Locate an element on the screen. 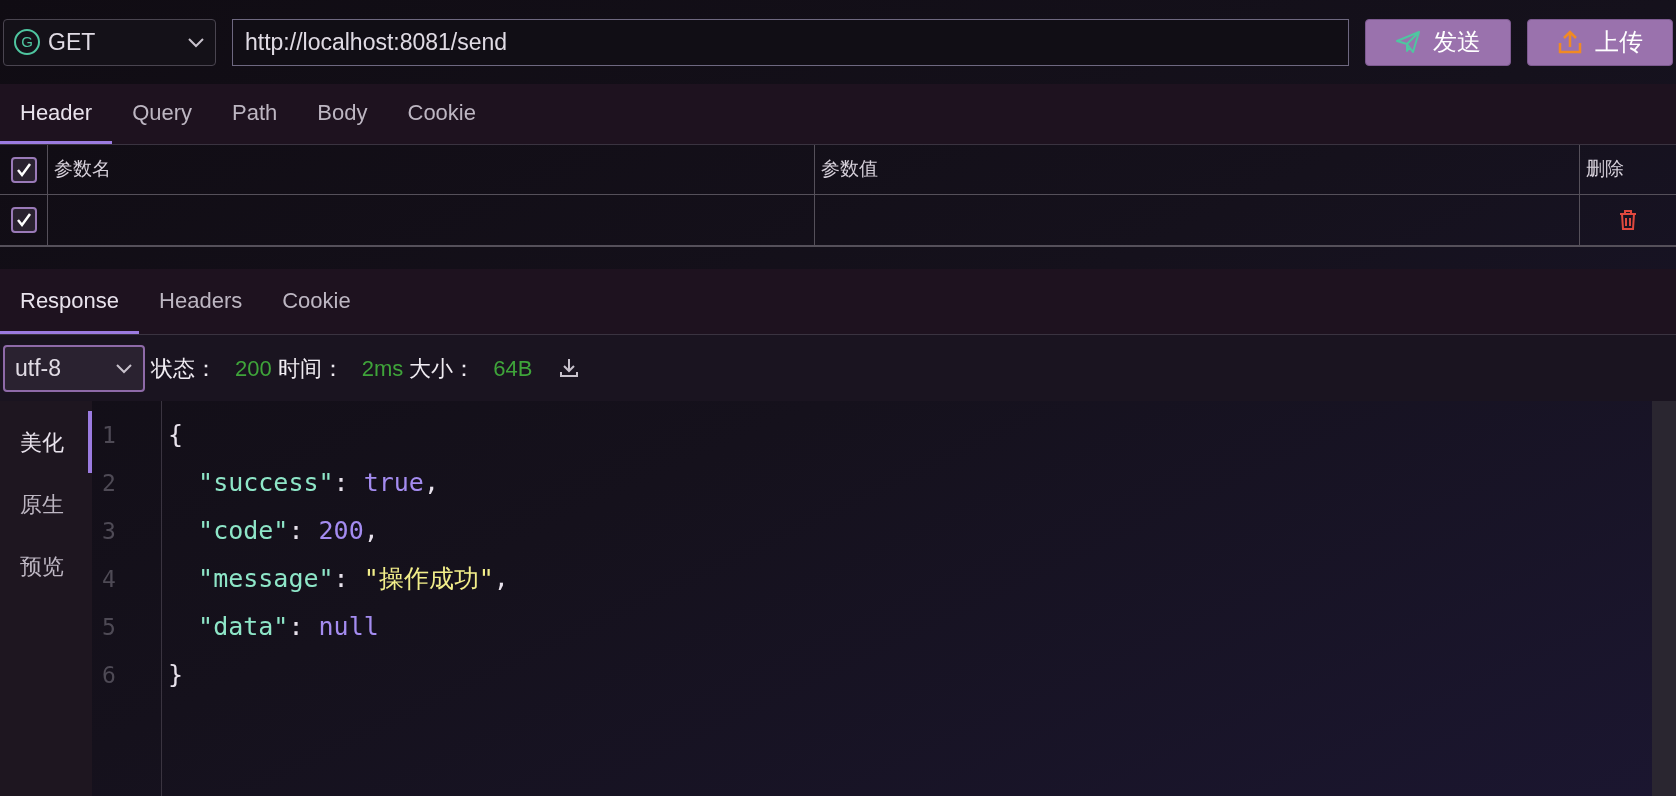 This screenshot has width=1676, height=796. check-icon is located at coordinates (23, 220).